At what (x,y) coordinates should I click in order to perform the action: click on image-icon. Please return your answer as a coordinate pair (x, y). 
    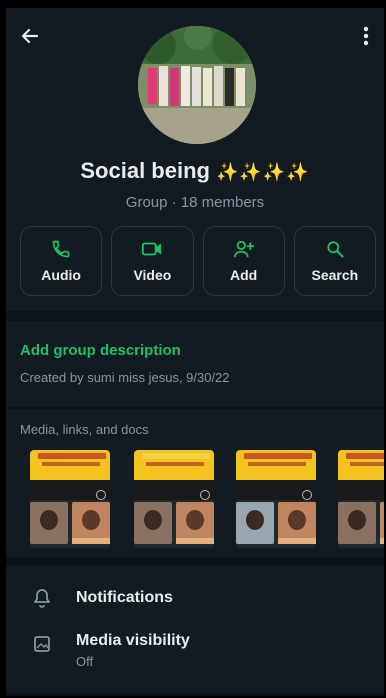
    Looking at the image, I should click on (42, 644).